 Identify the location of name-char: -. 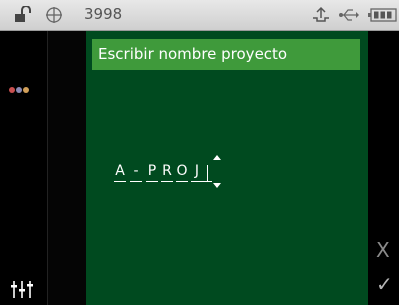
(136, 172).